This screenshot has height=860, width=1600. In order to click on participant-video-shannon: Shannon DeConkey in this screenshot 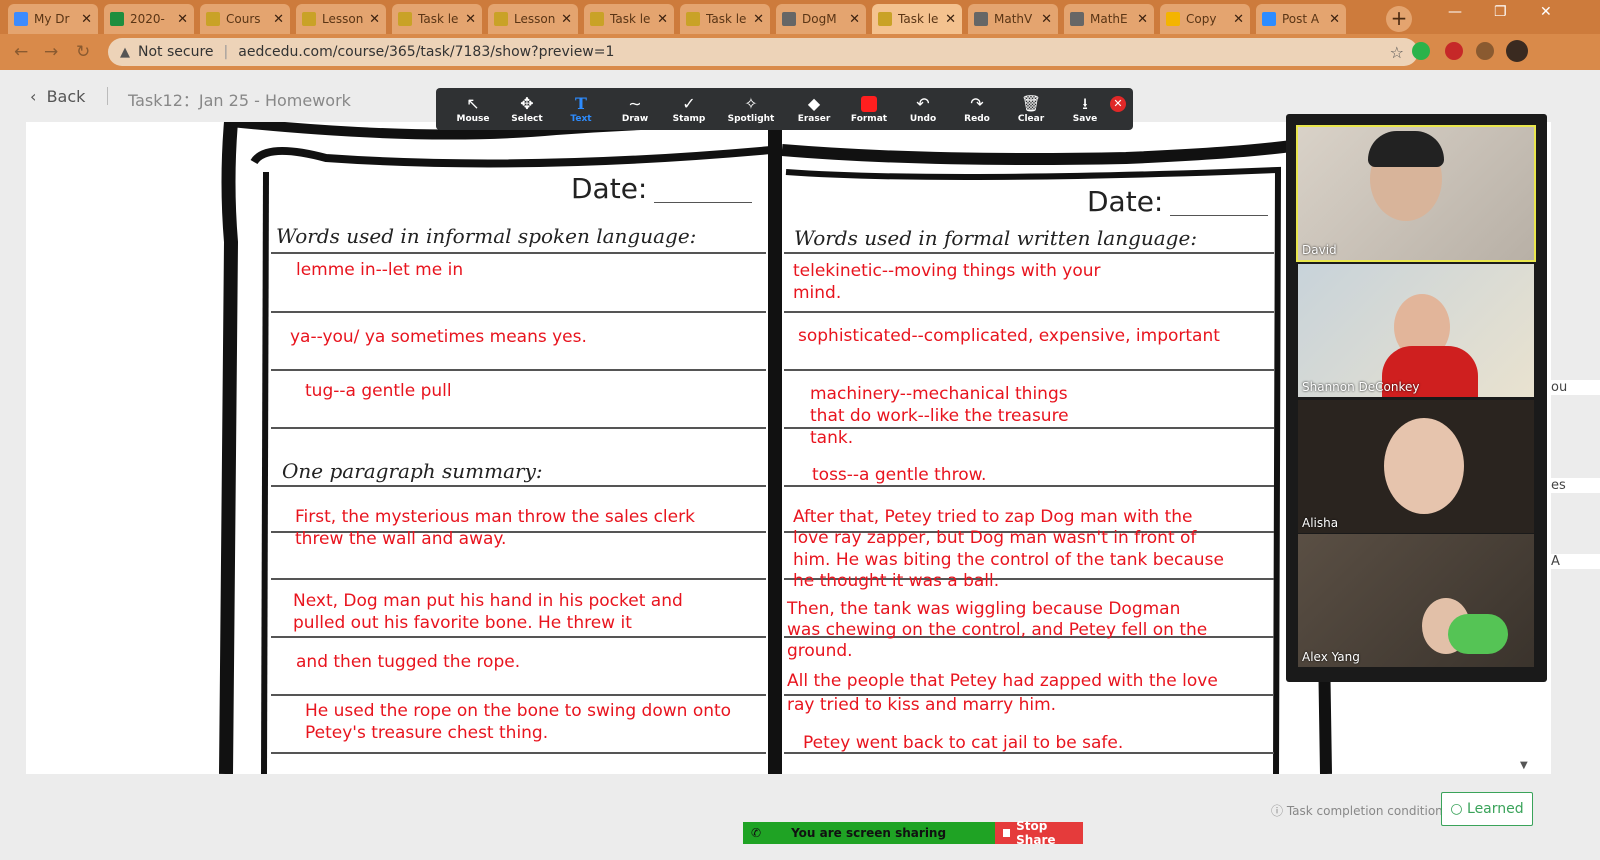, I will do `click(1416, 330)`.